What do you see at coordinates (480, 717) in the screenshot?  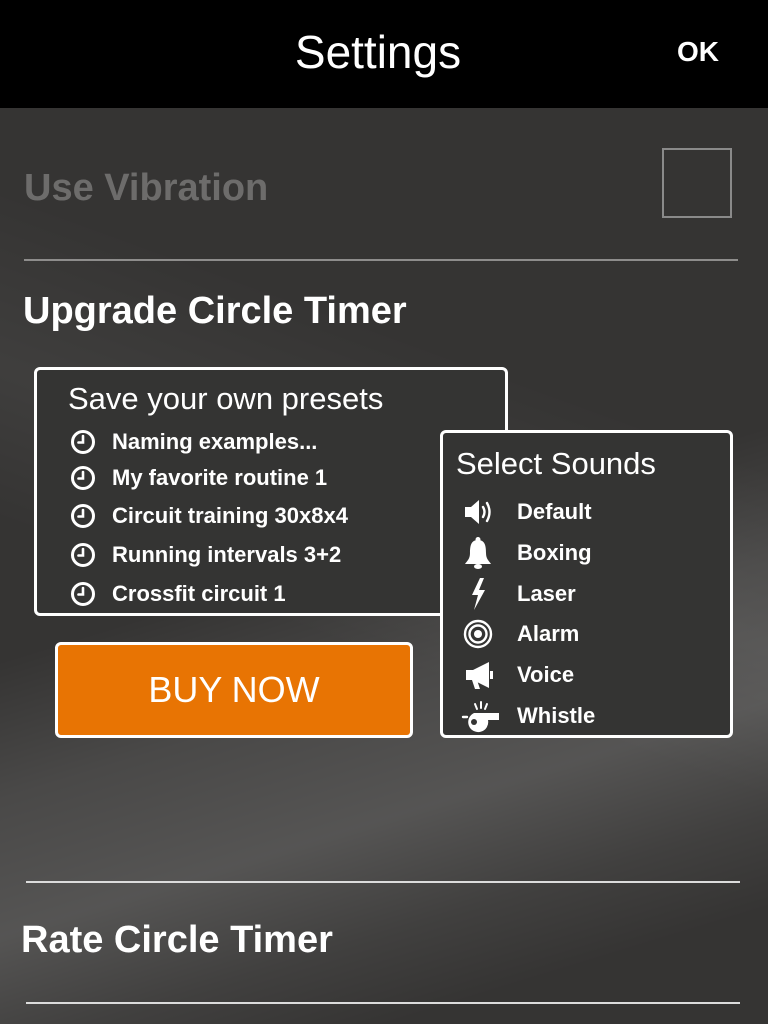 I see `whistle-icon` at bounding box center [480, 717].